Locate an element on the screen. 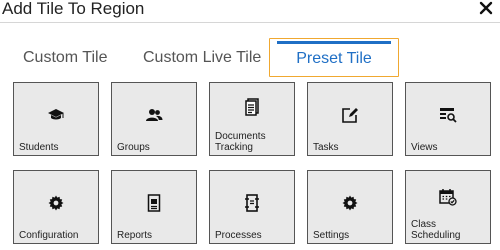  document-list-icon is located at coordinates (252, 107).